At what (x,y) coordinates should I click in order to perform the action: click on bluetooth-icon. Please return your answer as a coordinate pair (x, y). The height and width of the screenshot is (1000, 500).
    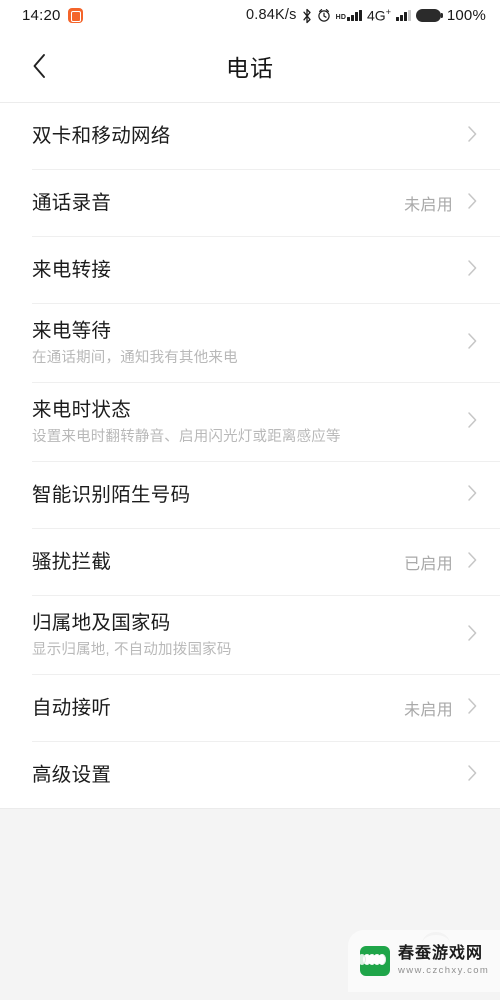
    Looking at the image, I should click on (307, 15).